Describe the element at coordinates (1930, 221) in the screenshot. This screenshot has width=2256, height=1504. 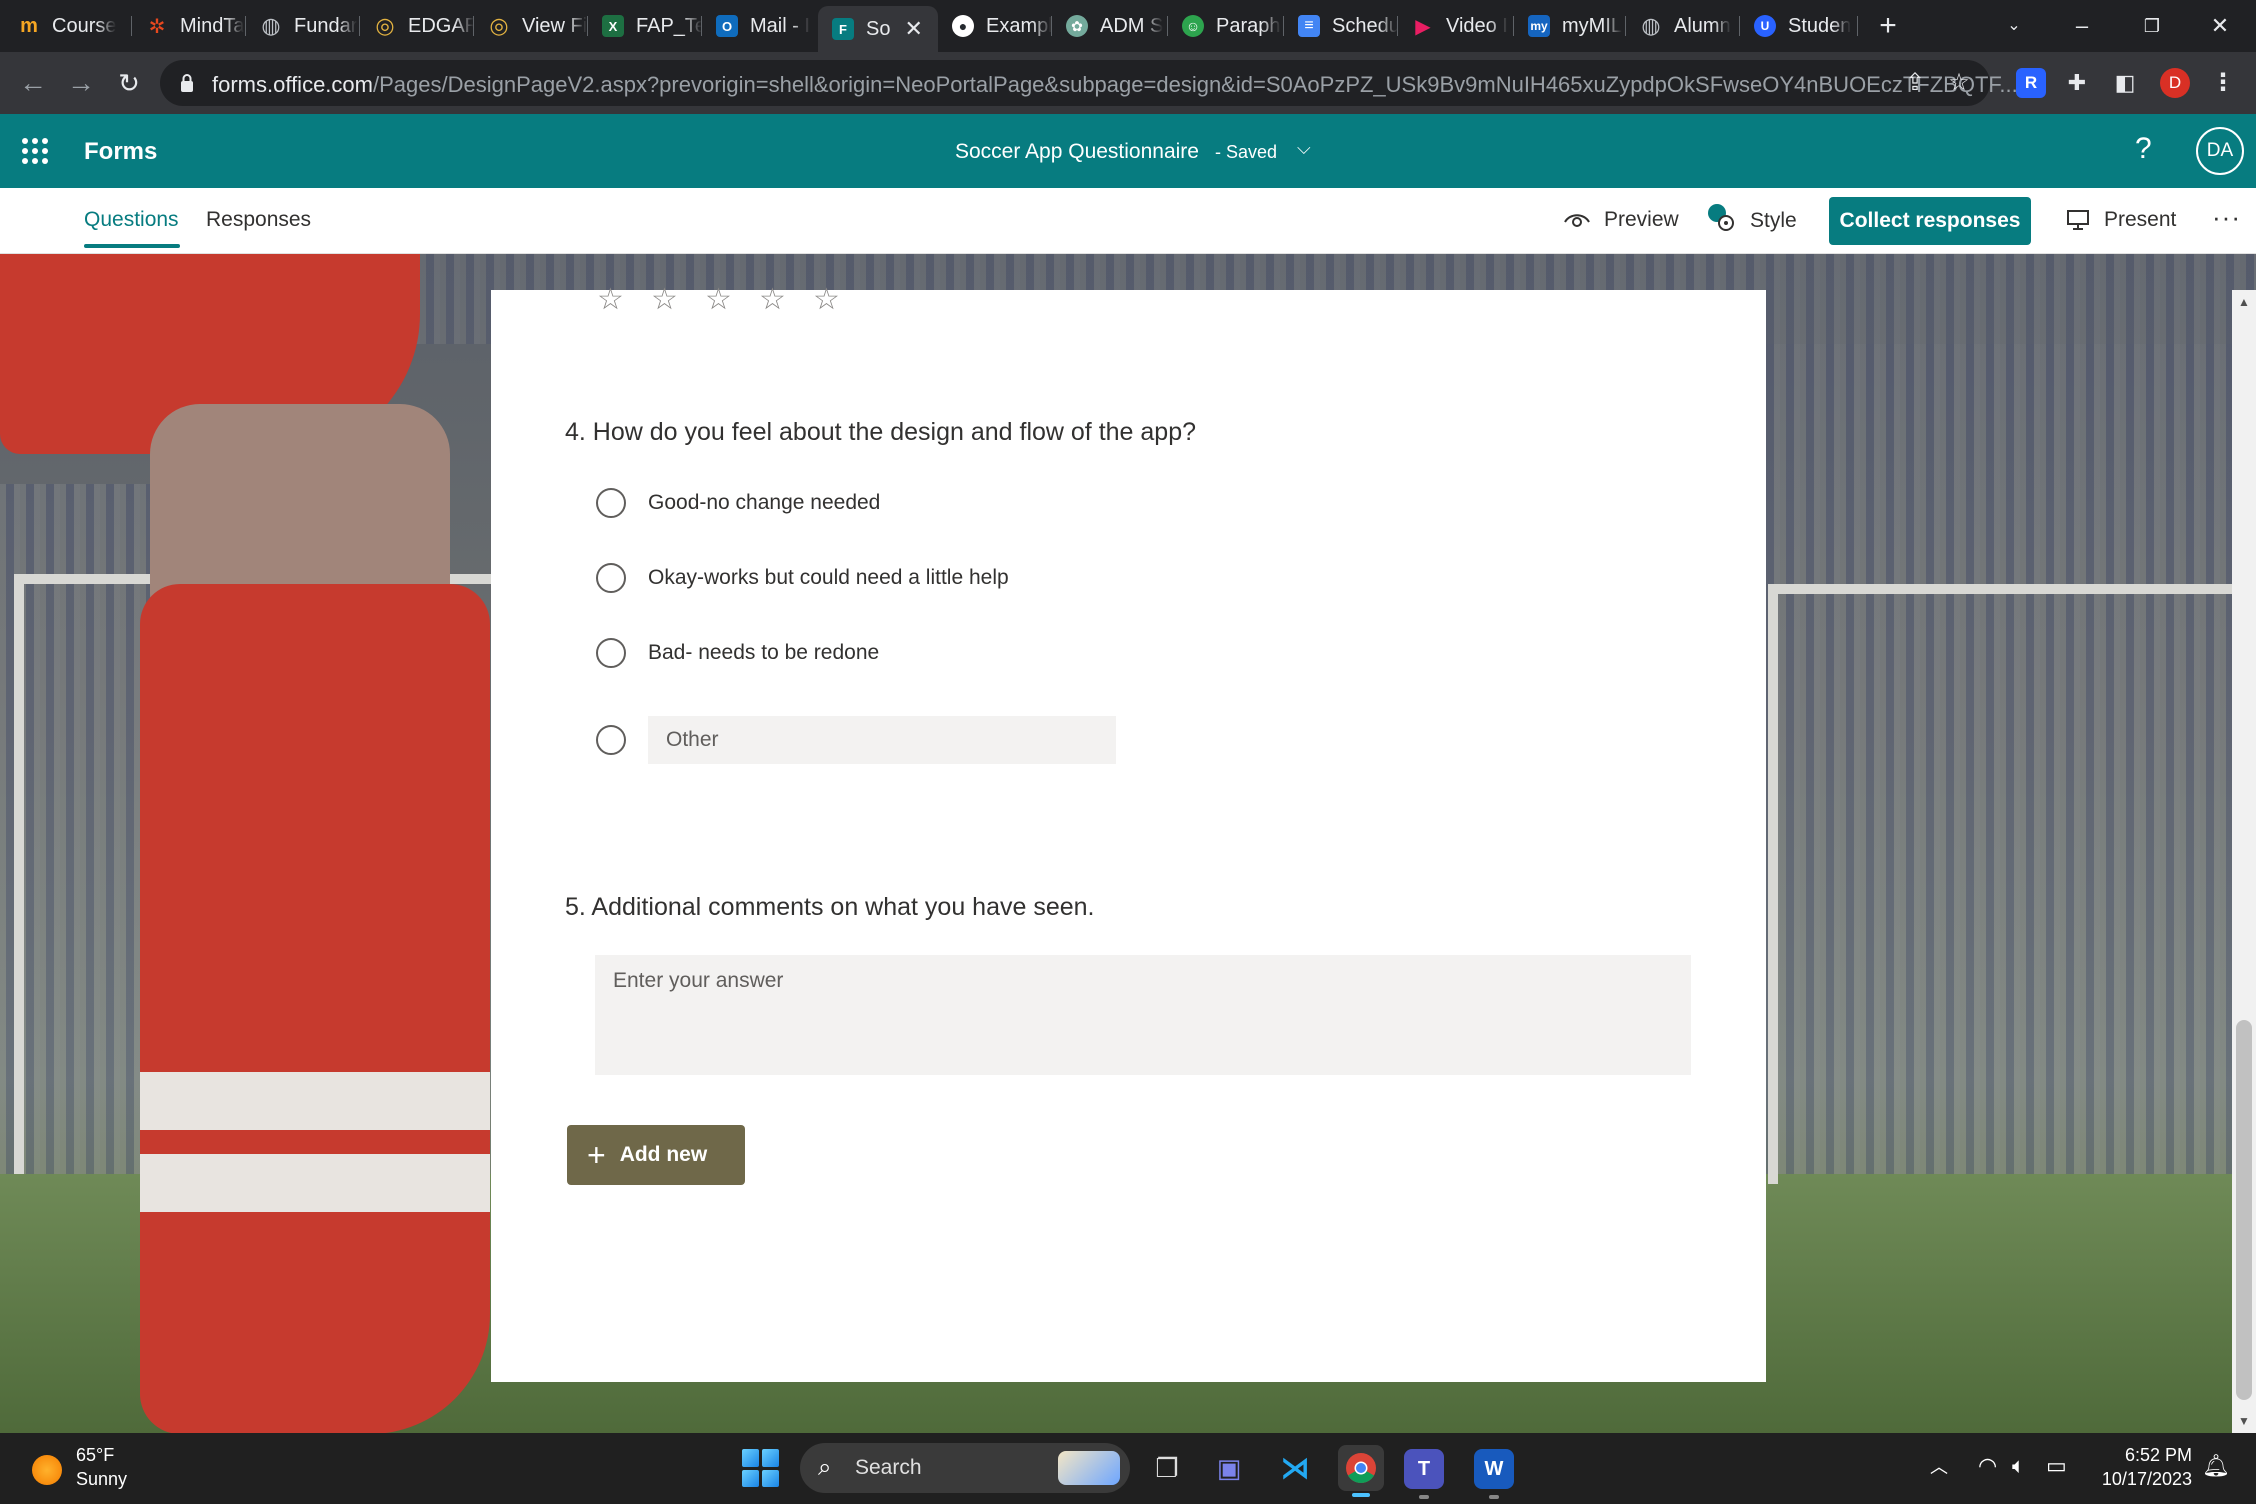
I see `collect-responses-button: Collect responses` at that location.